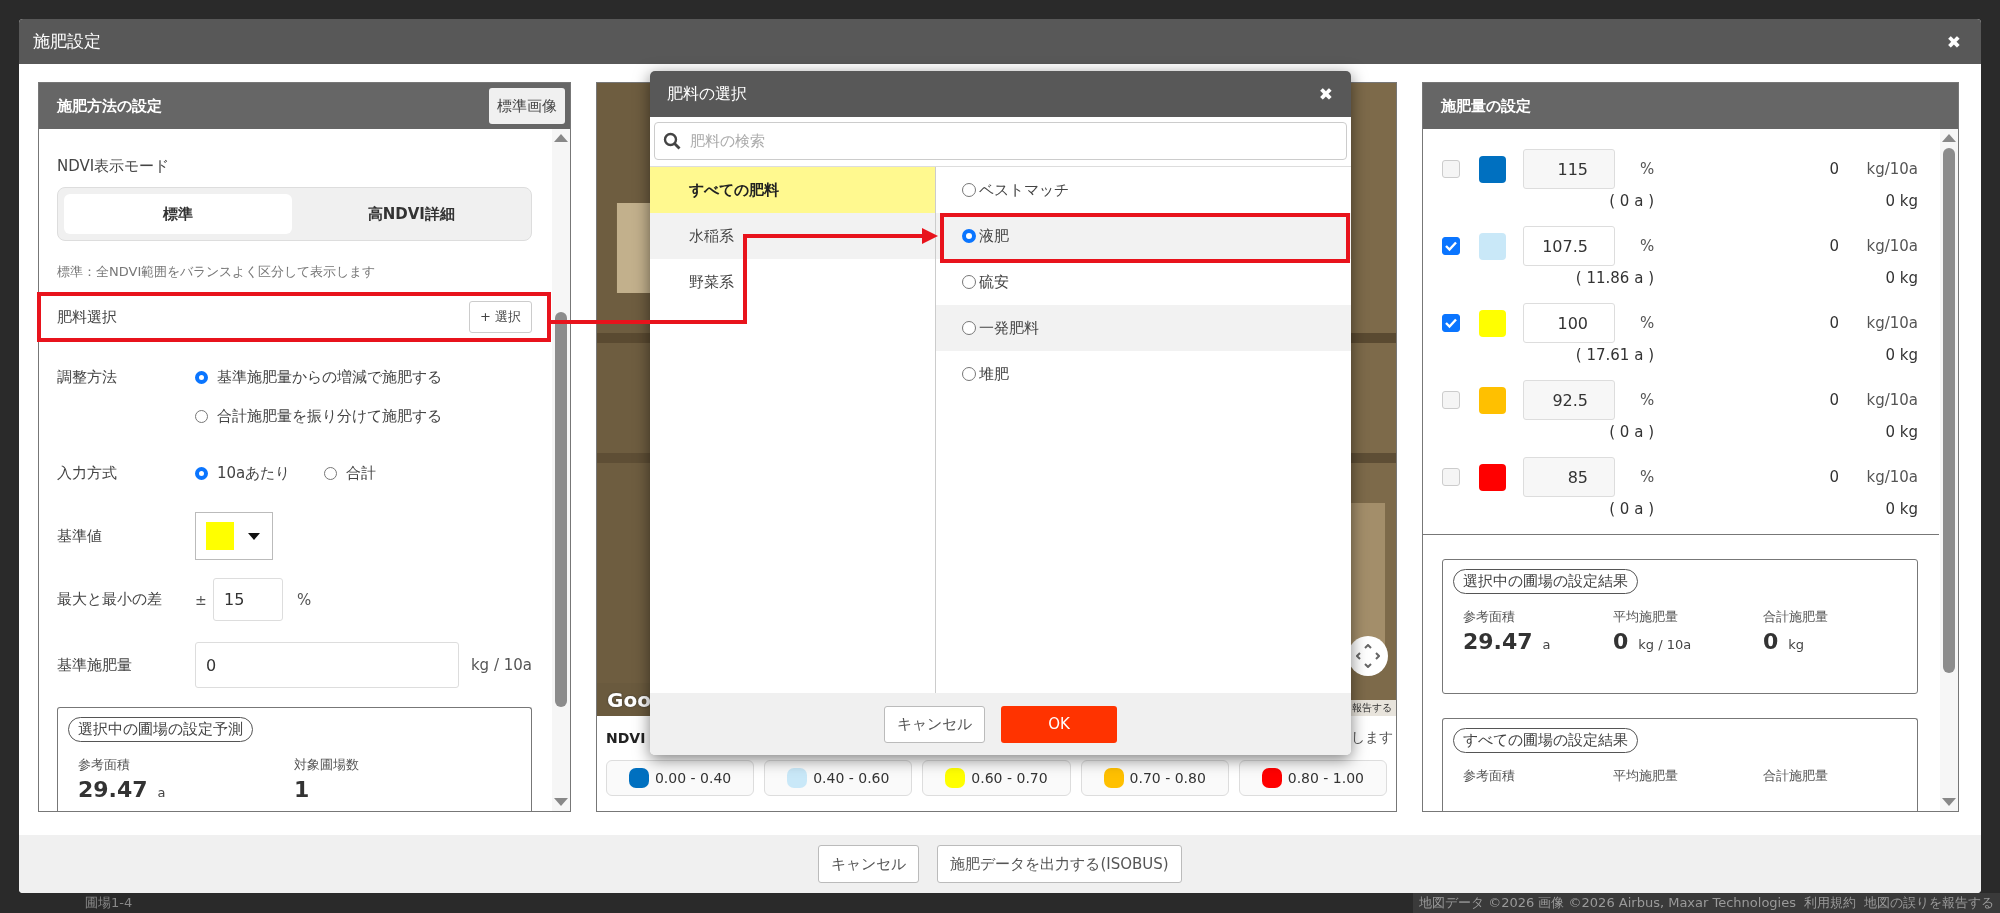 Image resolution: width=2000 pixels, height=913 pixels. What do you see at coordinates (1569, 400) in the screenshot?
I see `percent-input: 92.5` at bounding box center [1569, 400].